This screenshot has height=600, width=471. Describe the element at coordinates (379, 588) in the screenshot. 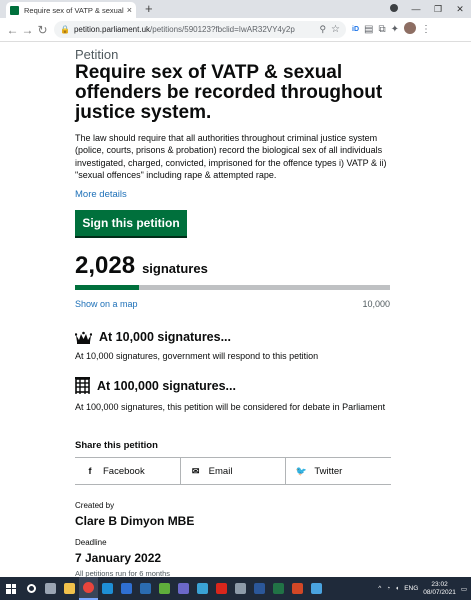

I see `tray-chevron-icon: ^` at that location.